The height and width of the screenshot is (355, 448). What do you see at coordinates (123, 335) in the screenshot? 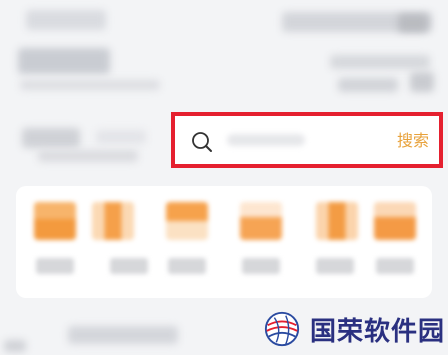
I see `bottom-blur` at bounding box center [123, 335].